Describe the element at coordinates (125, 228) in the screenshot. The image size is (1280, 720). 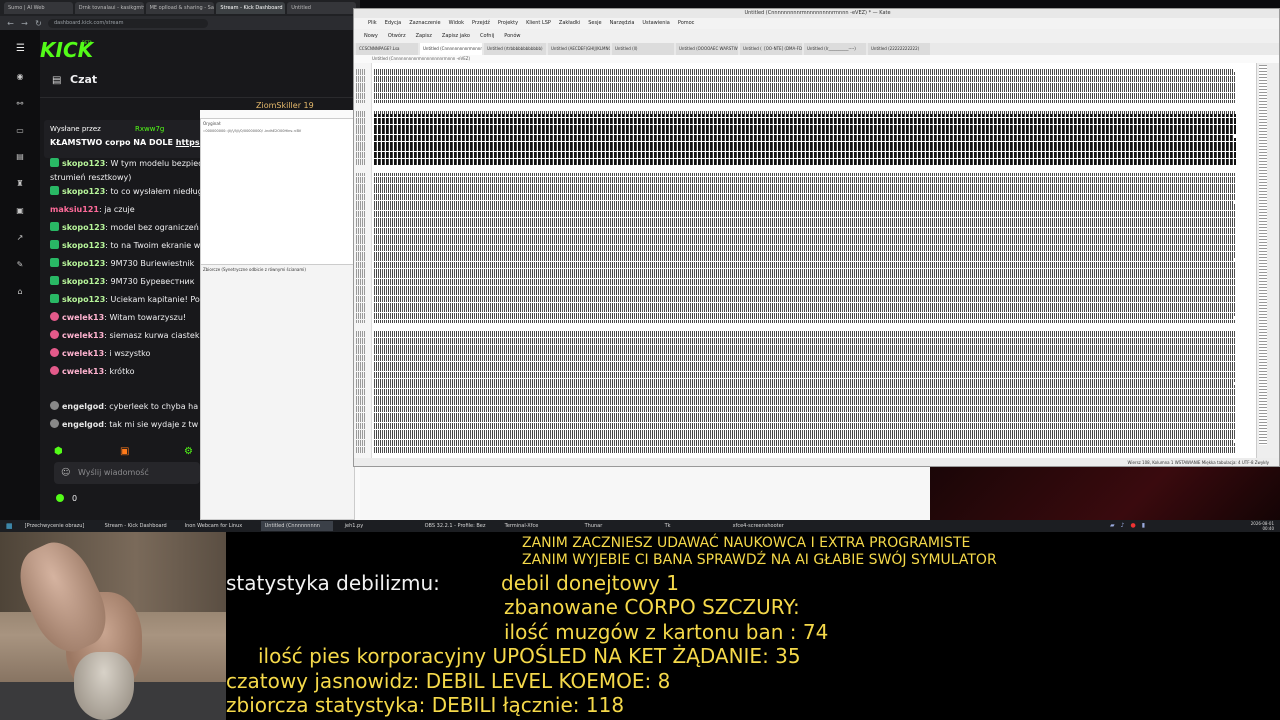
I see `chat-message: skopo123: model bez ograniczeń - w` at that location.